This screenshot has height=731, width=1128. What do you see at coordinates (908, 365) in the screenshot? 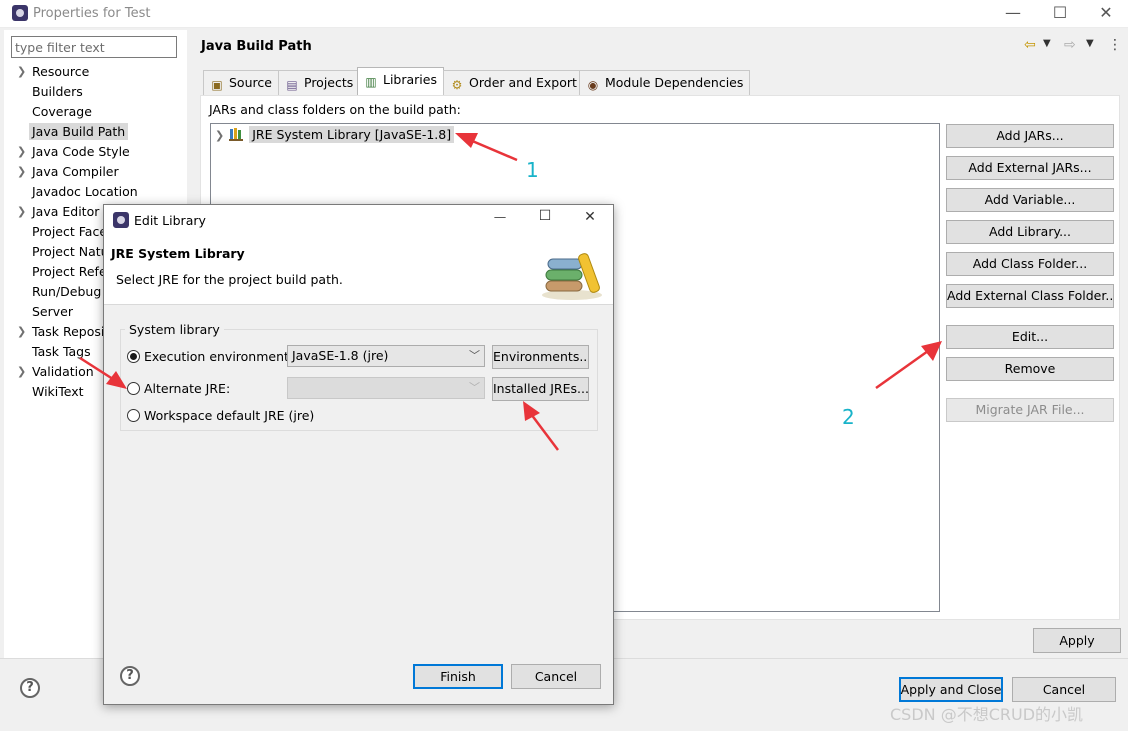
I see `arrow-to-edit-button` at bounding box center [908, 365].